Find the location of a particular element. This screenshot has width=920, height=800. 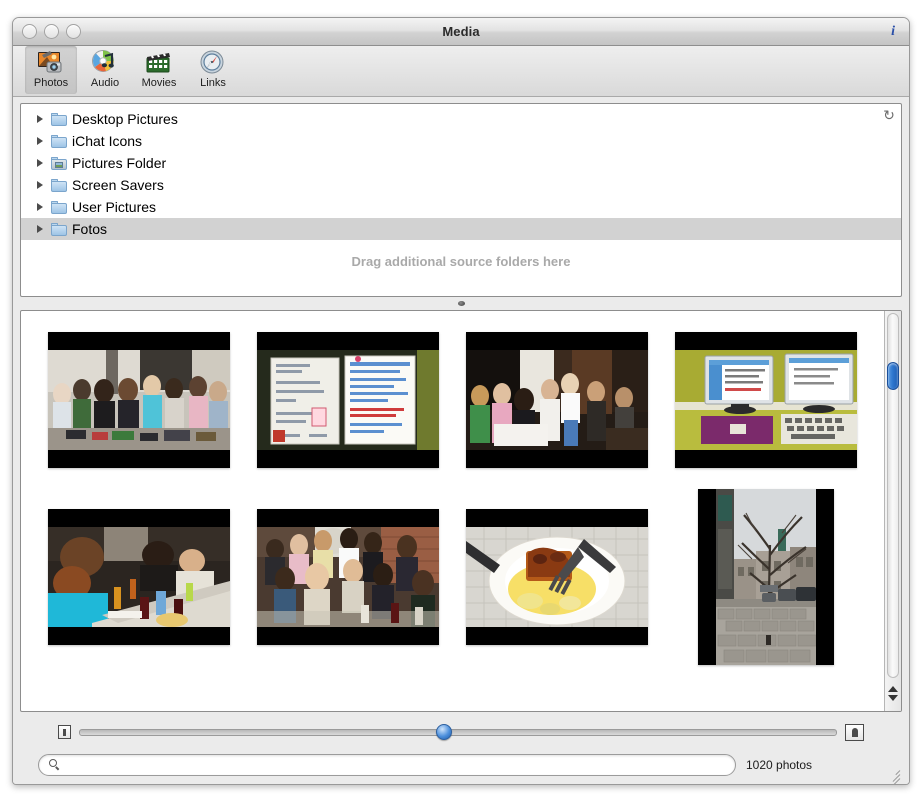

toolbar-label-photos: Photos is located at coordinates (51, 83).